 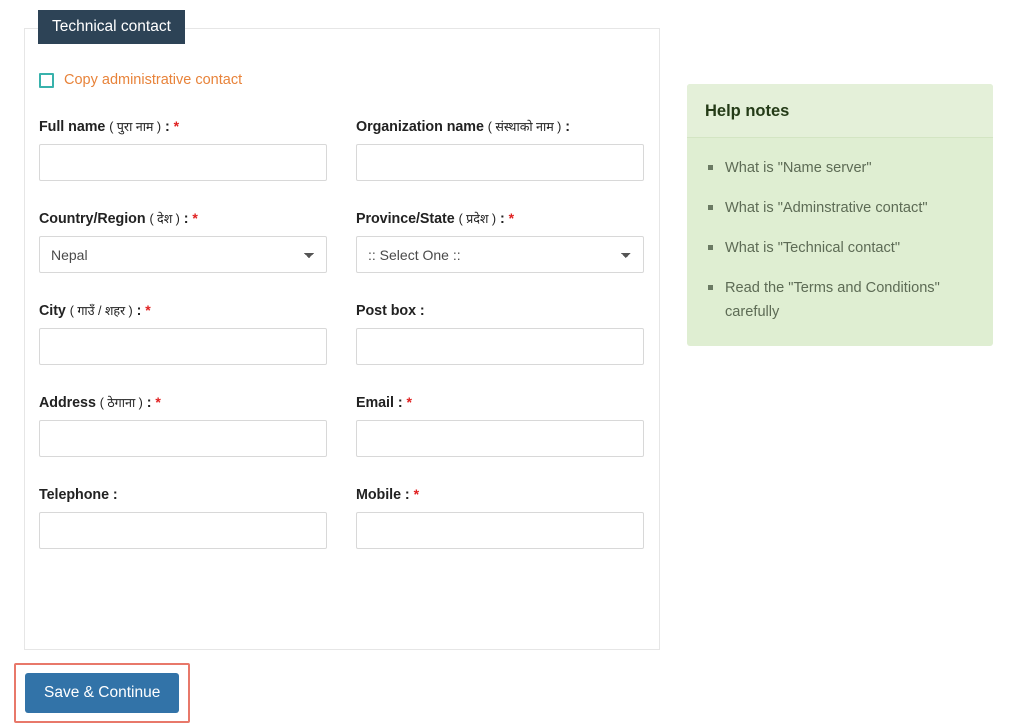 What do you see at coordinates (186, 219) in the screenshot?
I see `country-region-label-colon: :` at bounding box center [186, 219].